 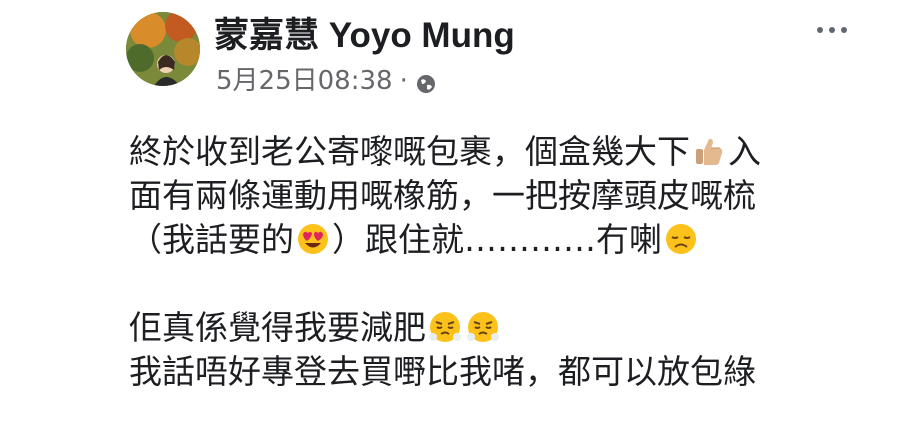 What do you see at coordinates (681, 239) in the screenshot?
I see `disappointed-face-icon` at bounding box center [681, 239].